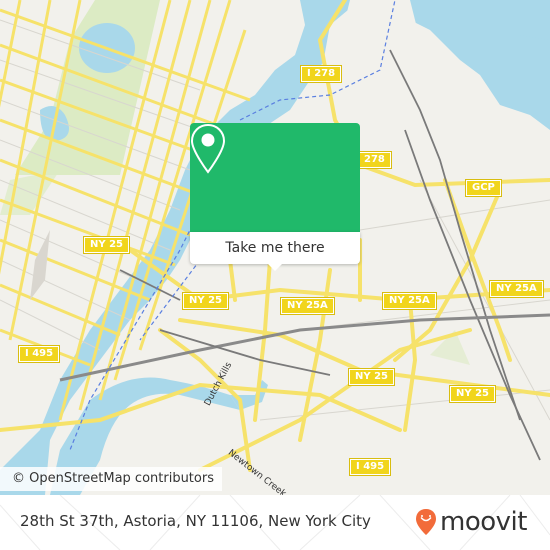 The height and width of the screenshot is (550, 550). I want to click on popup-tail, so click(275, 267).